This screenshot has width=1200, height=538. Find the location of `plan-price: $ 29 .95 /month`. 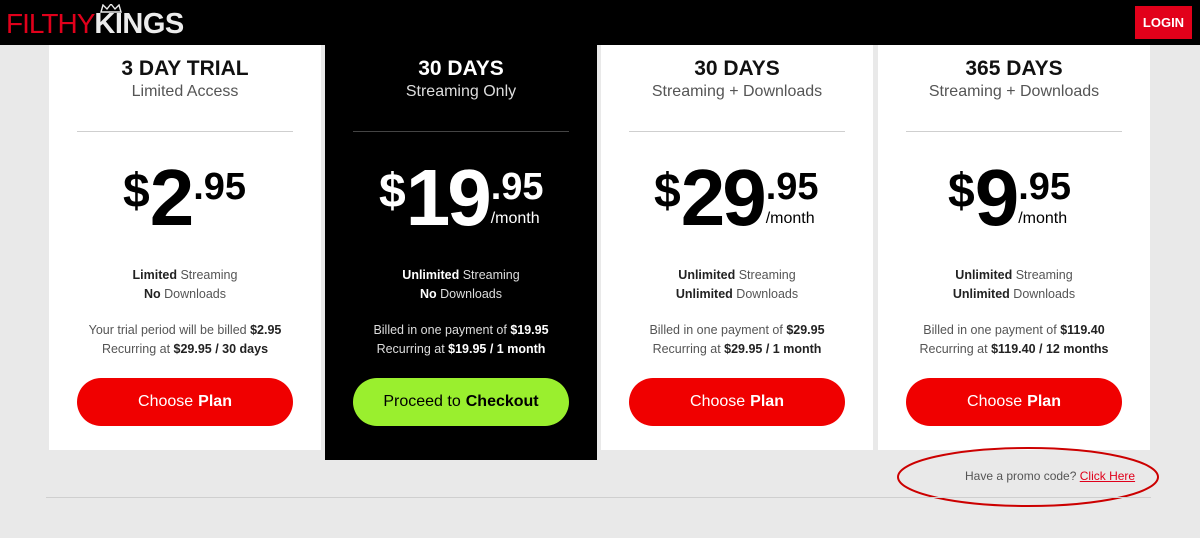

plan-price: $ 29 .95 /month is located at coordinates (737, 202).